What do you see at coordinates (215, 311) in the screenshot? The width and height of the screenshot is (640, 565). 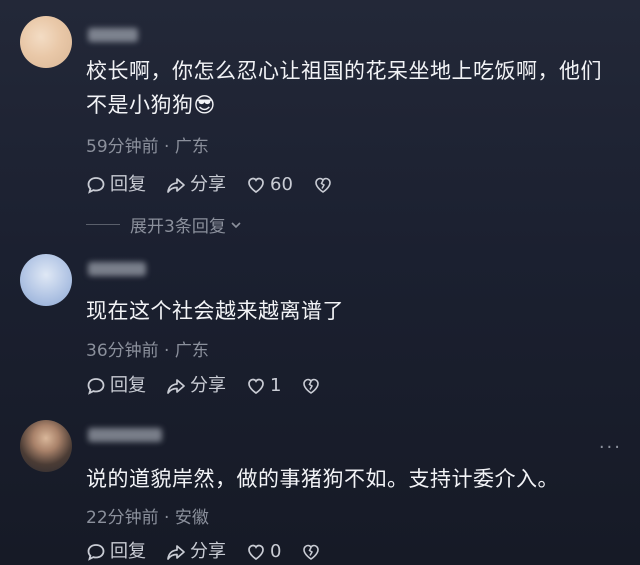 I see `comment-text-content: 现在这个社会越来越离谱了` at bounding box center [215, 311].